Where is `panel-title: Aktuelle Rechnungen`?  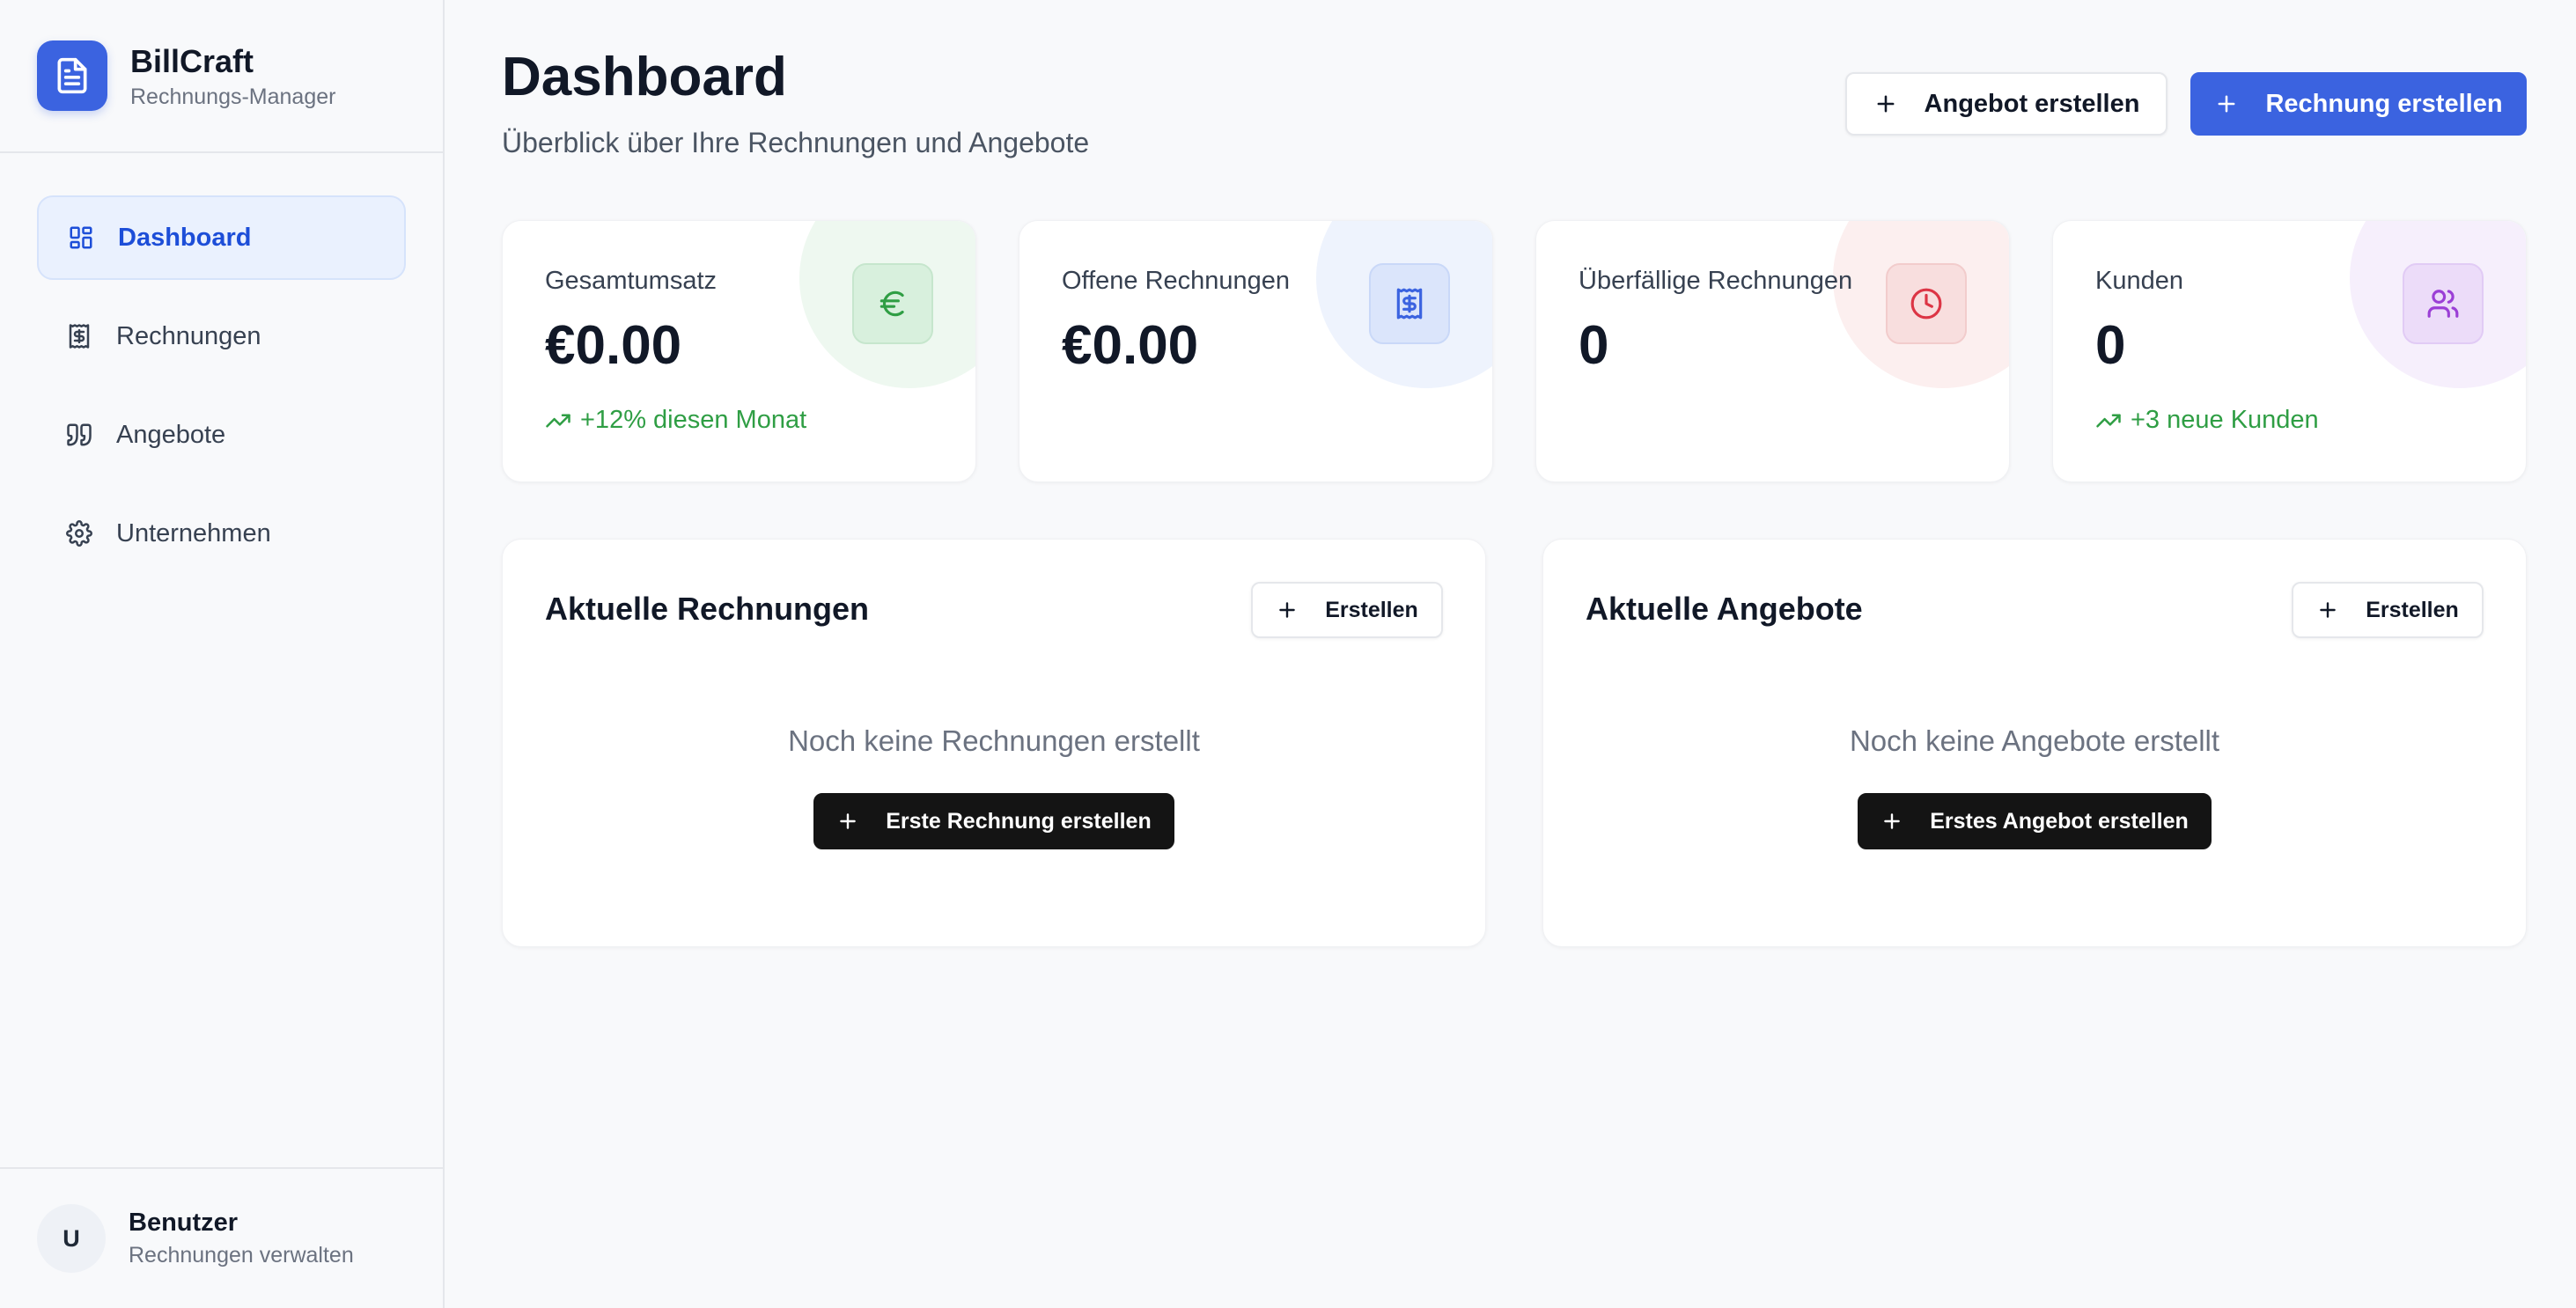
panel-title: Aktuelle Rechnungen is located at coordinates (707, 609).